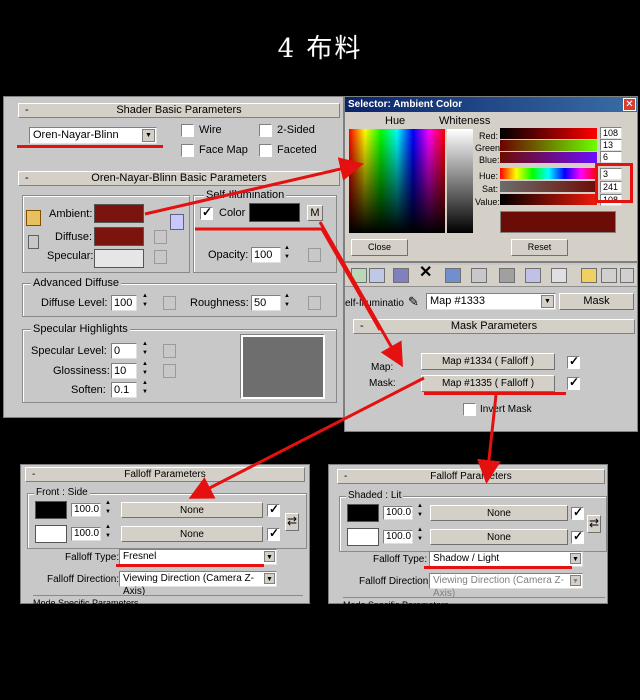 The width and height of the screenshot is (640, 700). Describe the element at coordinates (489, 439) in the screenshot. I see `arrow-mask-to-falloff-right` at that location.